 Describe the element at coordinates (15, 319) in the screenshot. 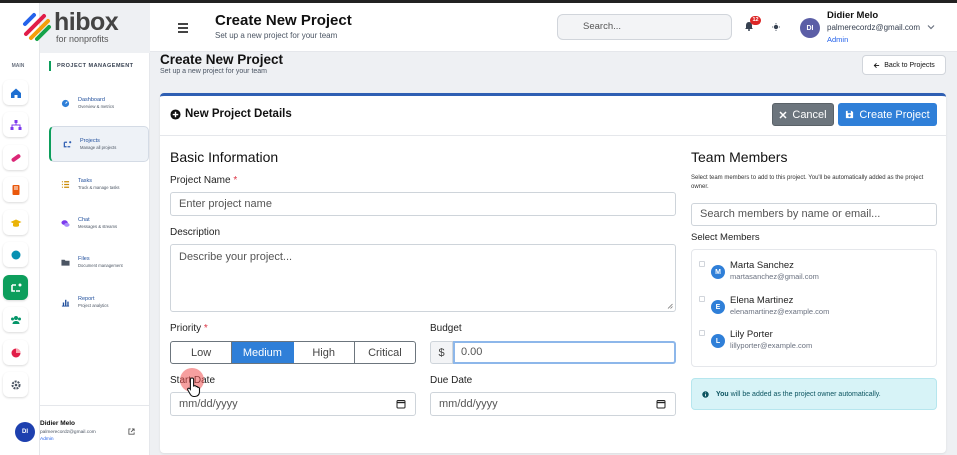

I see `rail-team-icon` at that location.